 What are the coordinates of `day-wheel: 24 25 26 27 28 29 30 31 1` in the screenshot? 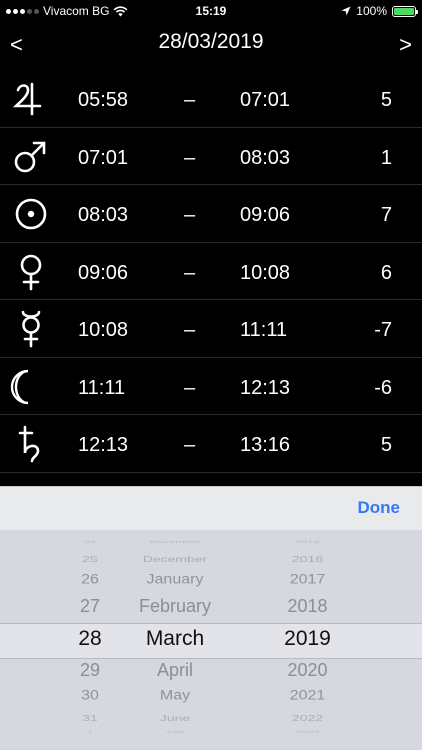 It's located at (90, 640).